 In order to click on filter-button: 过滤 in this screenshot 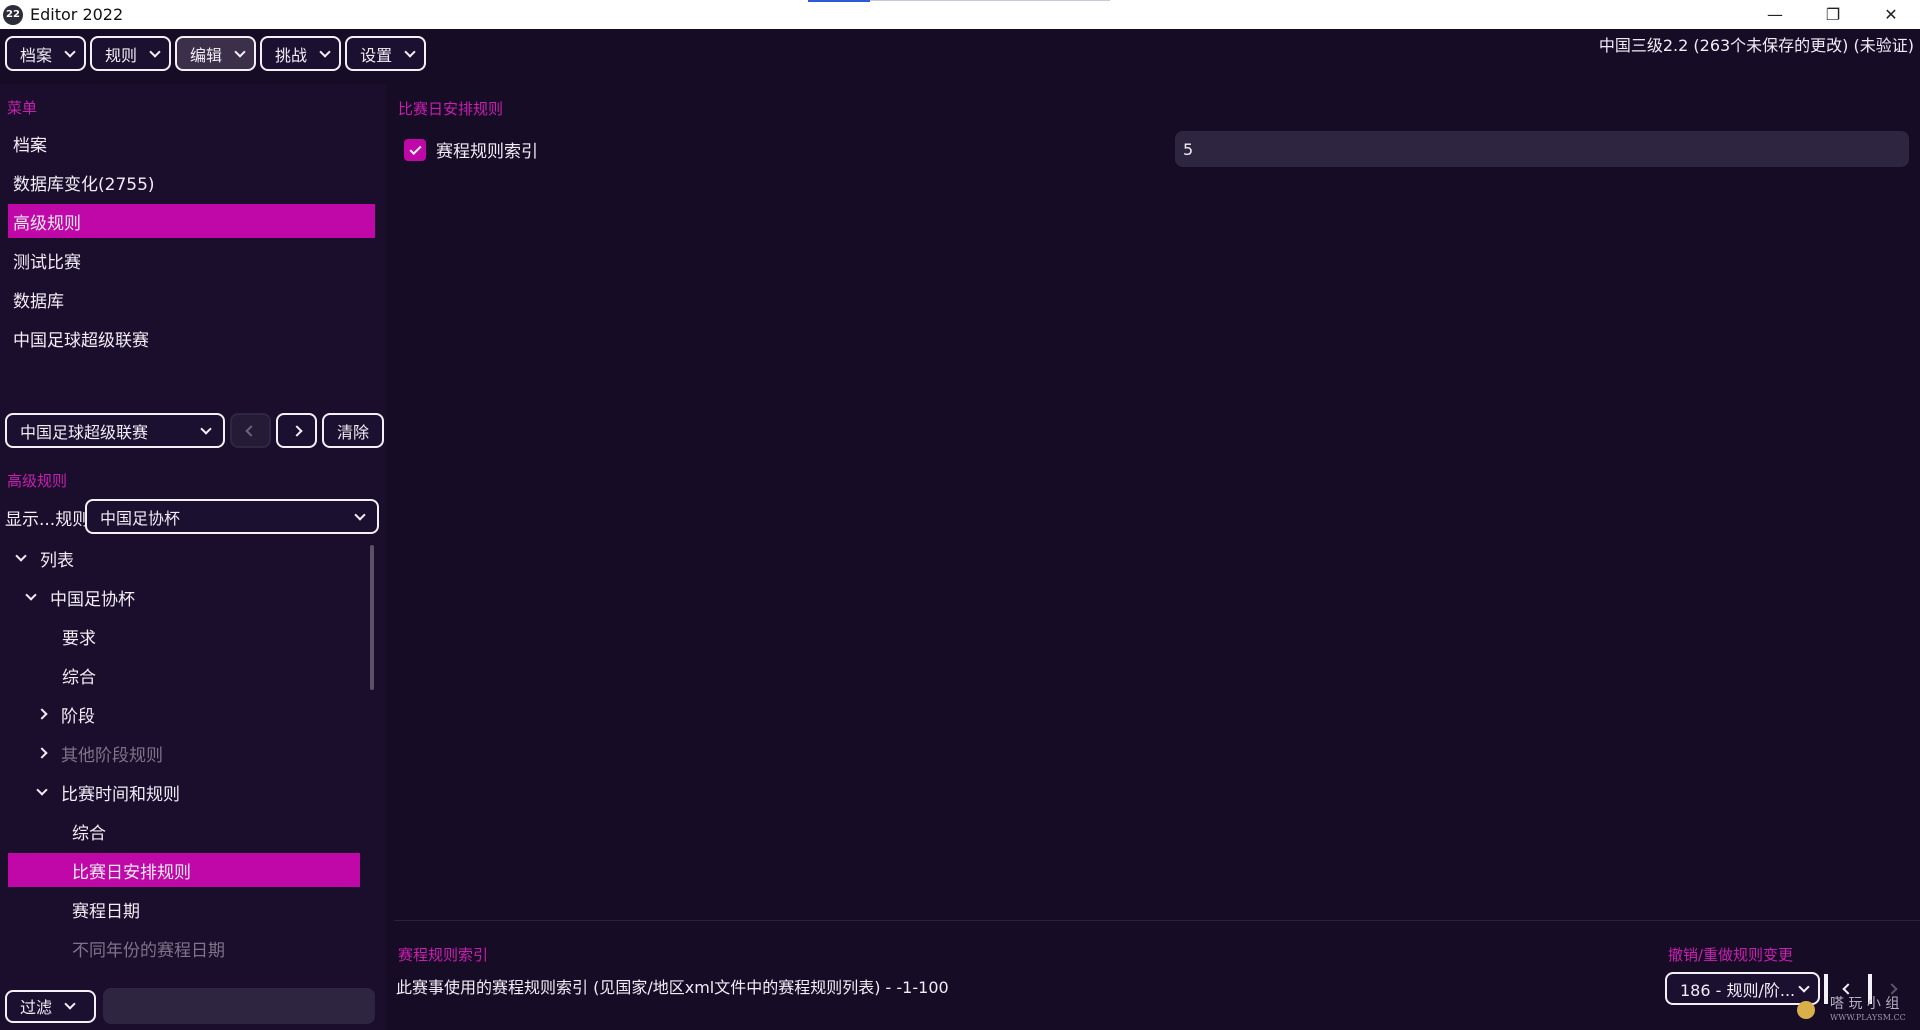, I will do `click(50, 1006)`.